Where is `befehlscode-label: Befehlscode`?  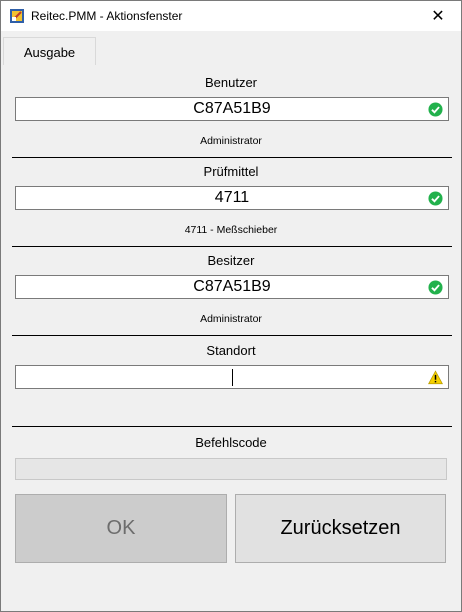 befehlscode-label: Befehlscode is located at coordinates (231, 442).